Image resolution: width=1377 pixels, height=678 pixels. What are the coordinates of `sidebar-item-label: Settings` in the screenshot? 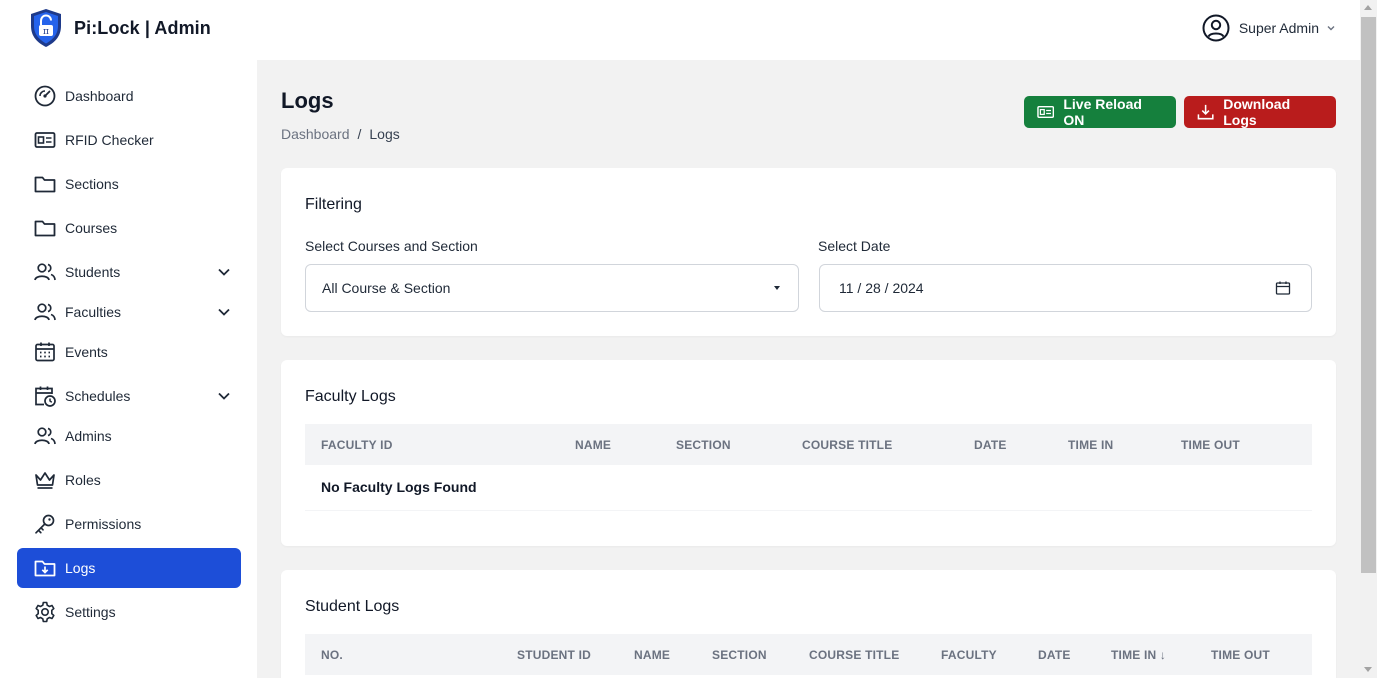 It's located at (90, 612).